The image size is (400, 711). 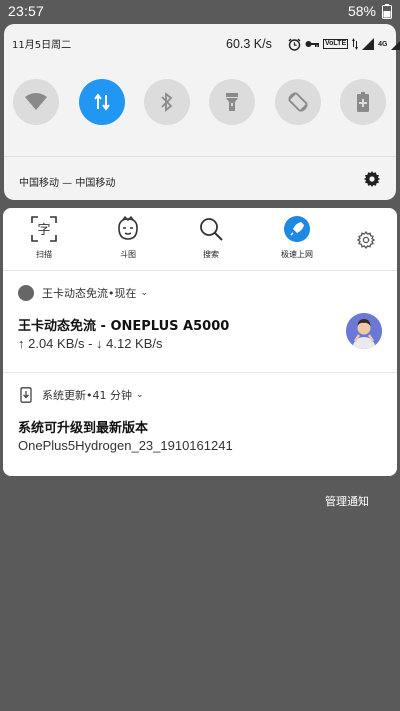 I want to click on date-label: 11月5日周二, so click(x=42, y=45).